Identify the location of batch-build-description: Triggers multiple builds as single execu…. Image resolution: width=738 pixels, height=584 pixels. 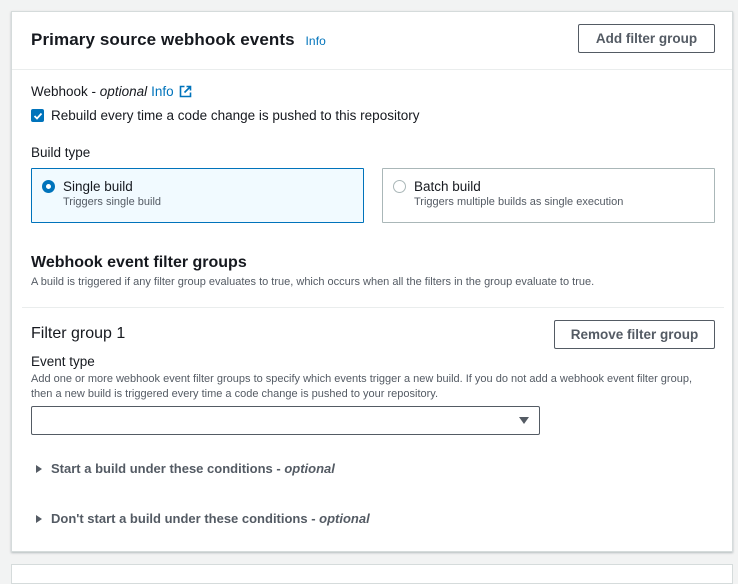
(519, 202).